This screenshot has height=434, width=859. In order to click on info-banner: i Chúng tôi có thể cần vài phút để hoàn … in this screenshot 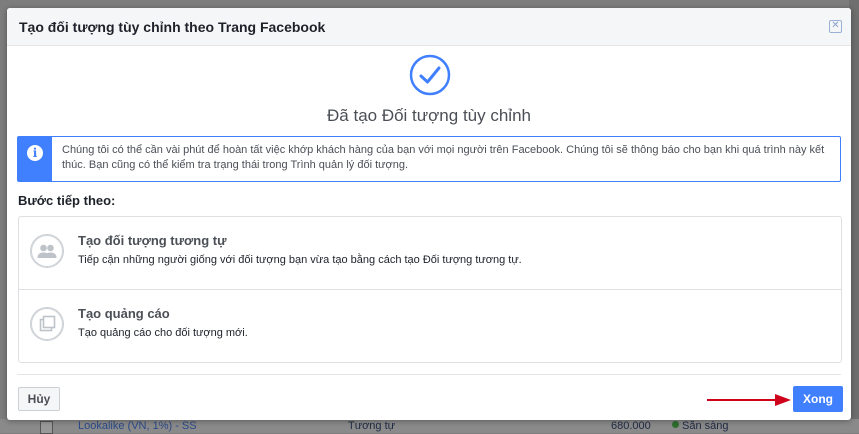, I will do `click(429, 159)`.